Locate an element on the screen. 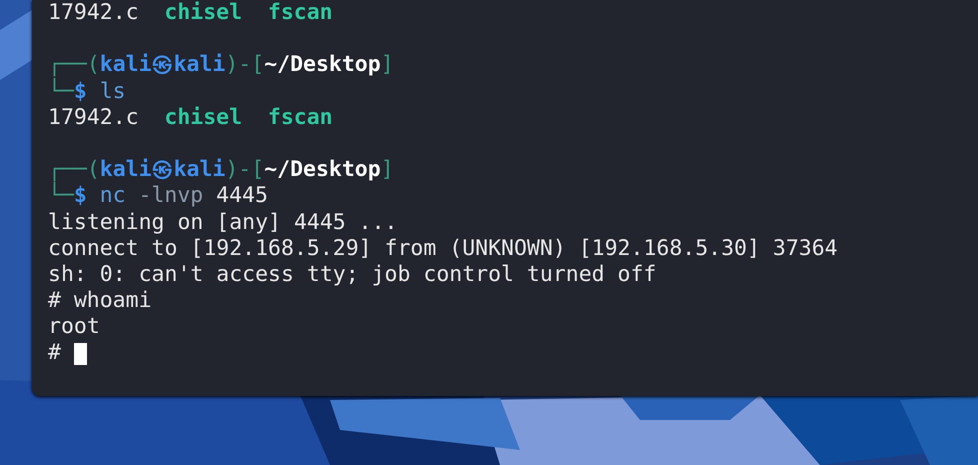  output-text: connect to [192.168.5.29] from (UNKNOWN) [192.168.5.30] 37364 is located at coordinates (443, 249).